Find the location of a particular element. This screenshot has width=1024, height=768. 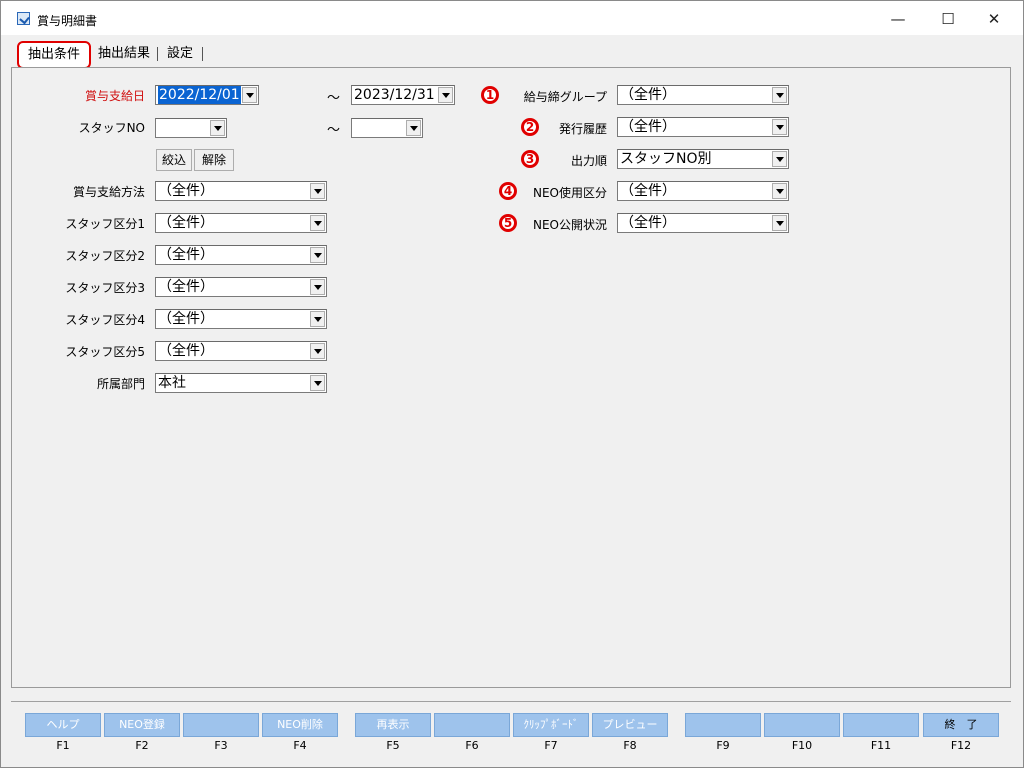

f11-button is located at coordinates (881, 725).